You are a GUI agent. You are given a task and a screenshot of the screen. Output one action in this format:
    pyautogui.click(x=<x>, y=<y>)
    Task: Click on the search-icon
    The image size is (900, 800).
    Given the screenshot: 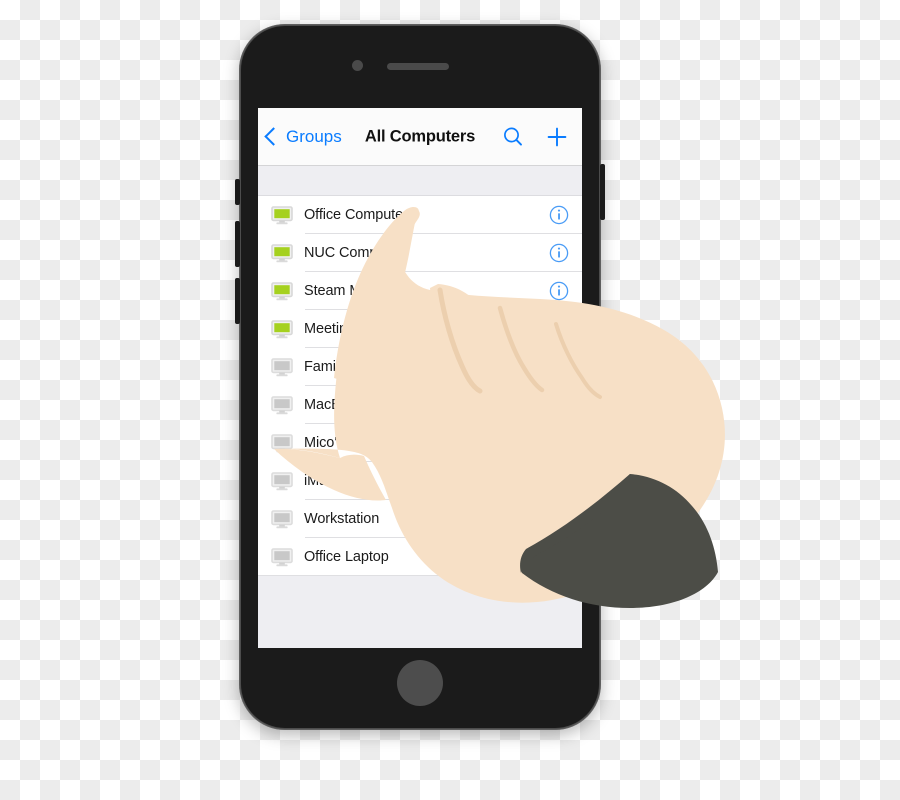 What is the action you would take?
    pyautogui.click(x=513, y=137)
    